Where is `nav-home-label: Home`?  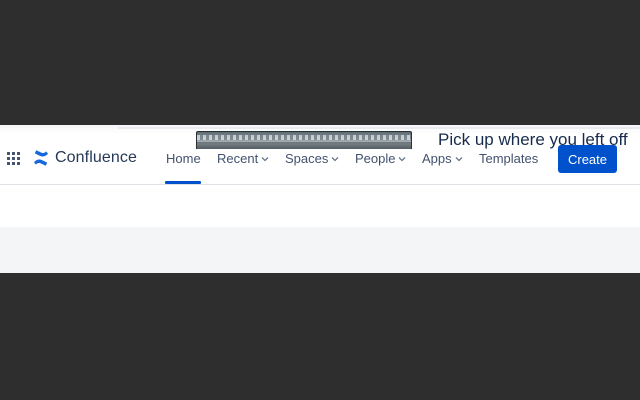
nav-home-label: Home is located at coordinates (183, 158).